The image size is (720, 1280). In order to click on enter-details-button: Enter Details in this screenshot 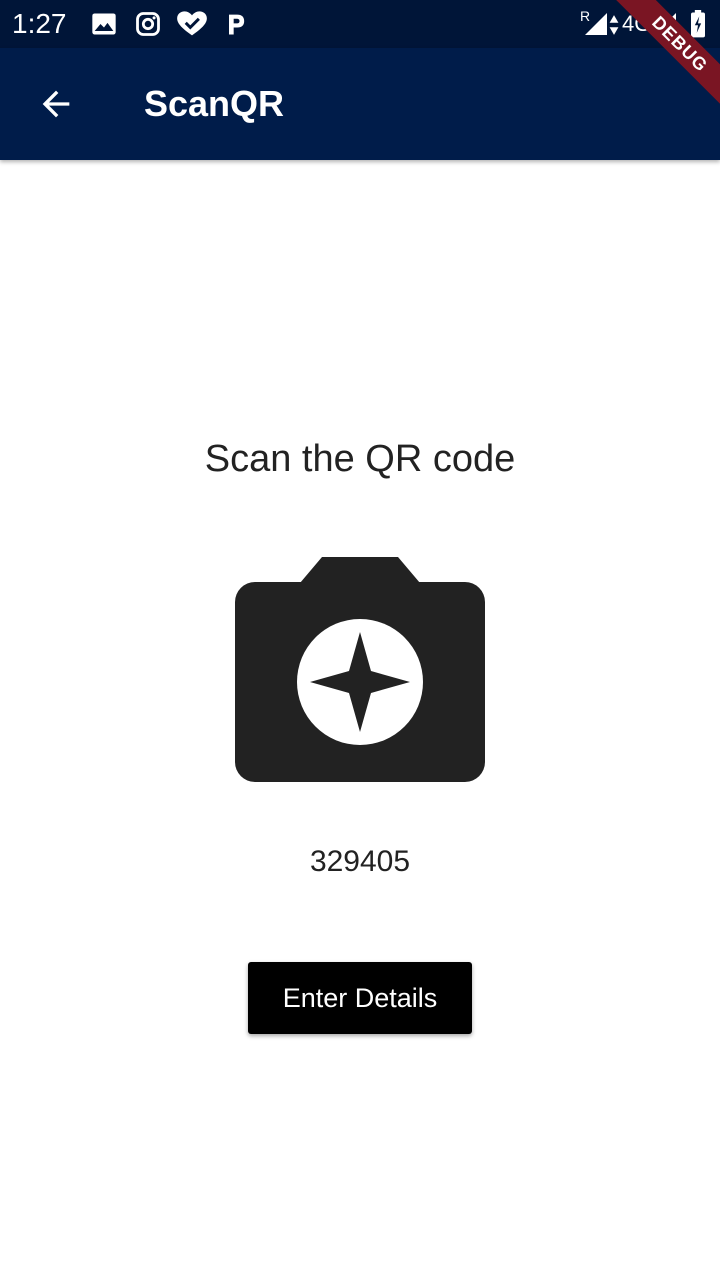, I will do `click(360, 998)`.